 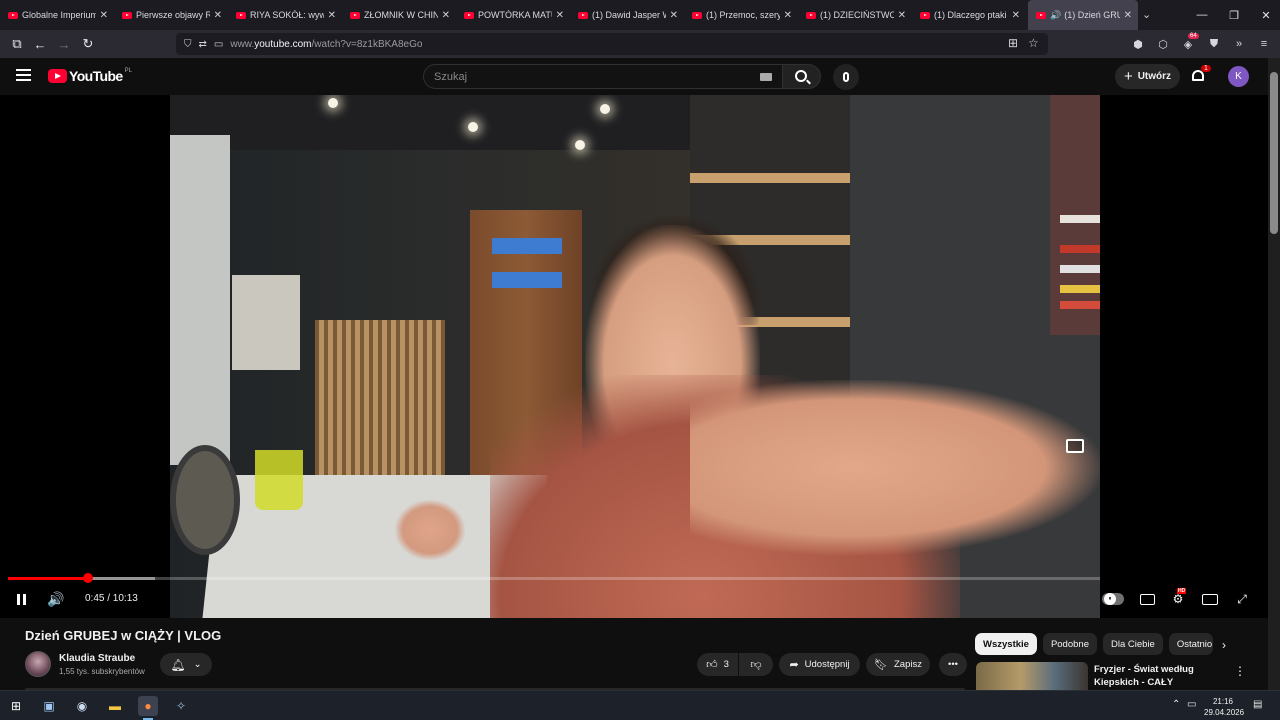 I want to click on sidebar-toggle-icon: ⧉, so click(x=17, y=44).